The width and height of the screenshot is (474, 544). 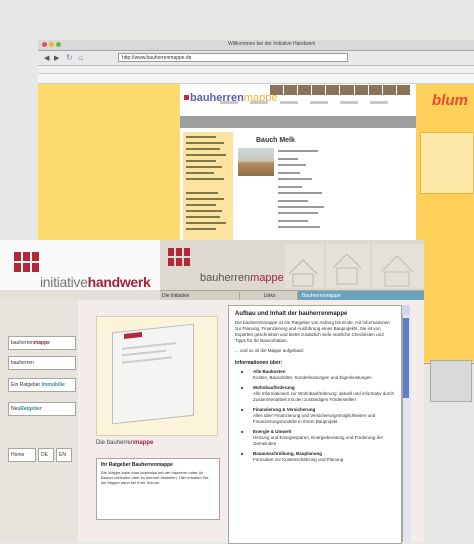 What do you see at coordinates (269, 296) in the screenshot?
I see `nav-item-links: Links` at bounding box center [269, 296].